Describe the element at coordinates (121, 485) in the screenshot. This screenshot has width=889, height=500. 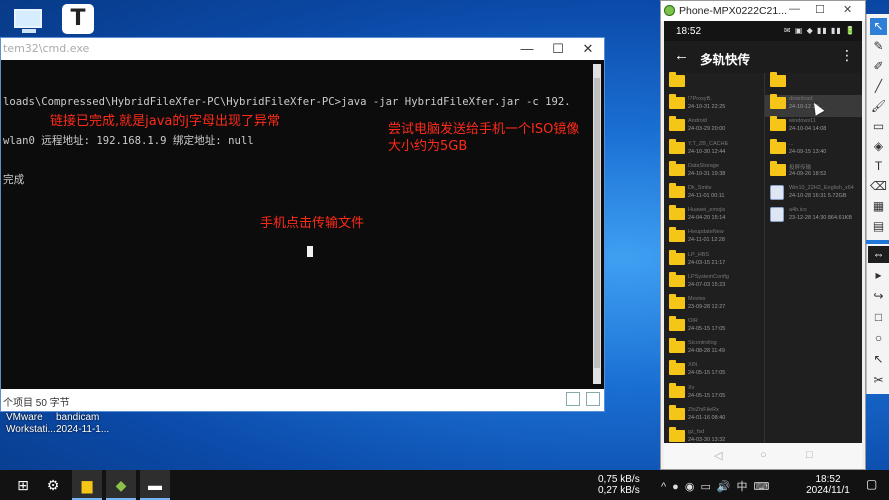
I see `android-icon: ◆` at that location.